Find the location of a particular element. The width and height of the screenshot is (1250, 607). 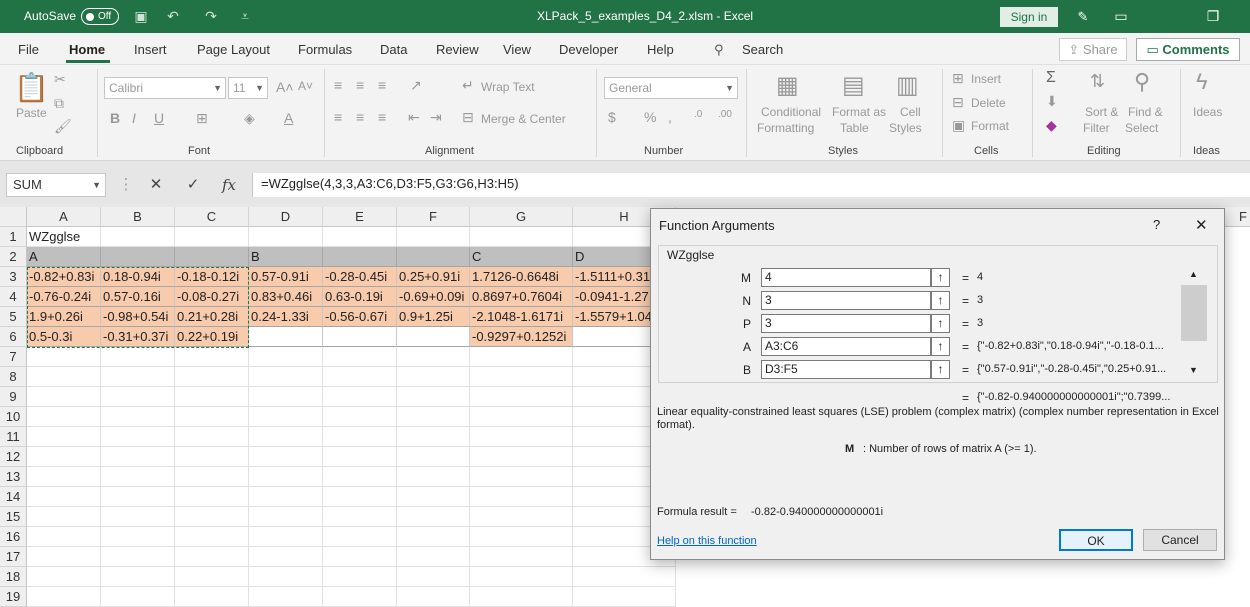

cell-b9 is located at coordinates (138, 397).